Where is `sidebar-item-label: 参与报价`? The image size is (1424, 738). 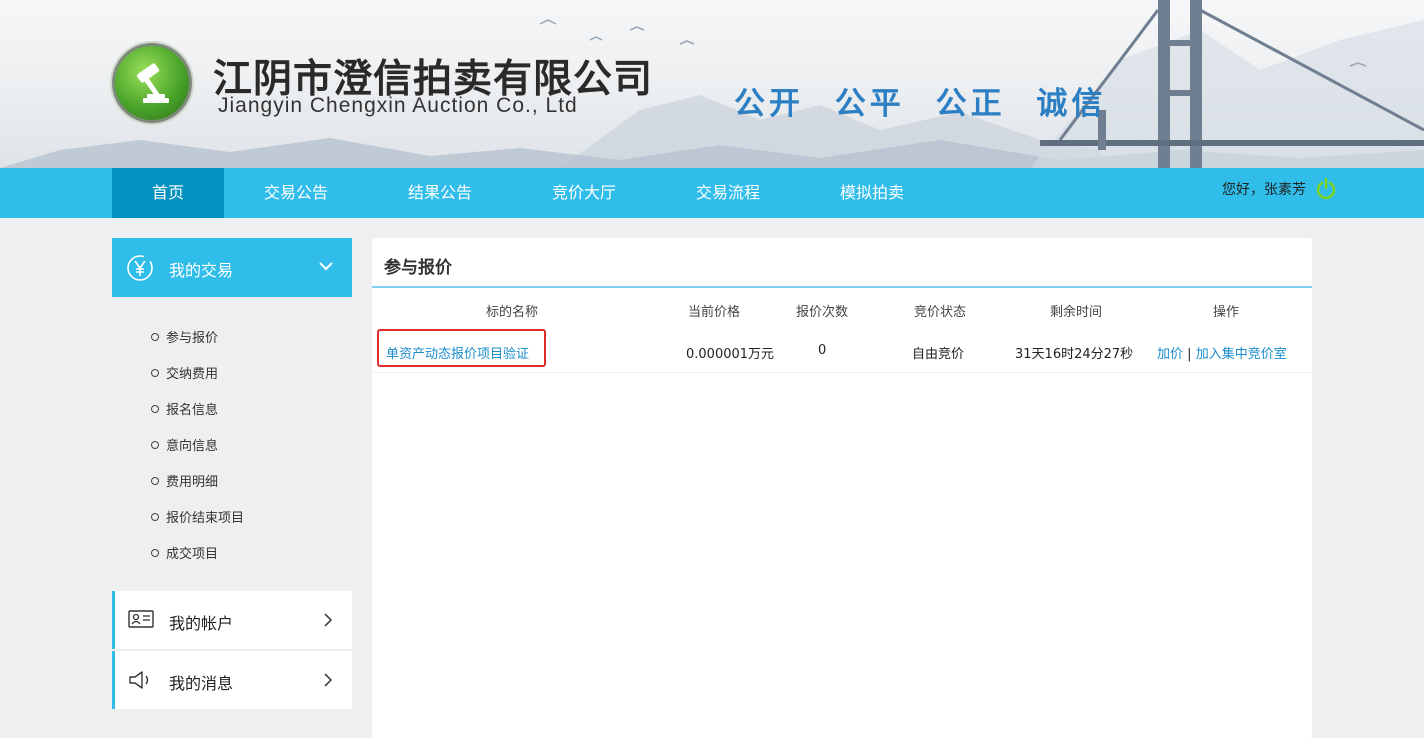
sidebar-item-label: 参与报价 is located at coordinates (192, 338).